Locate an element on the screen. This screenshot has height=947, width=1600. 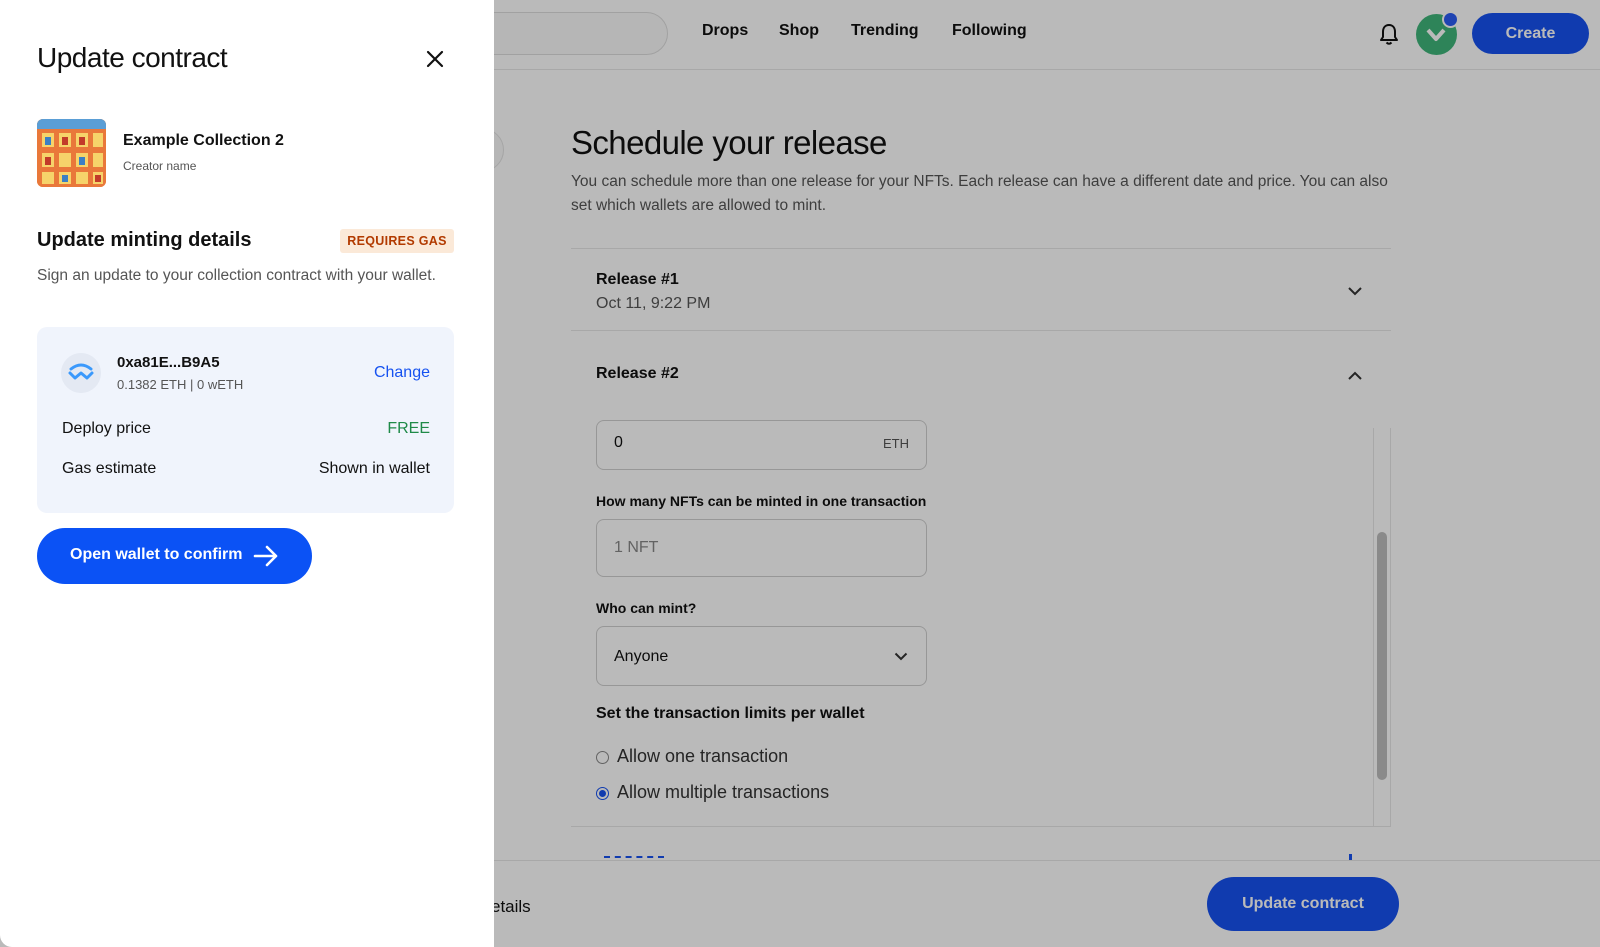
wallet-balance: 0.1382 ETH | 0 wETH is located at coordinates (180, 384).